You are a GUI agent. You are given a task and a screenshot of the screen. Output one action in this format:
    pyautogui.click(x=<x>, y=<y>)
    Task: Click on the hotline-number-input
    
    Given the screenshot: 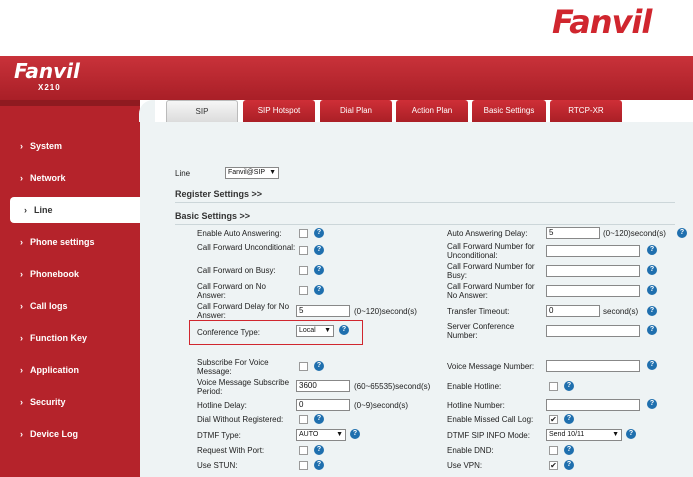 What is the action you would take?
    pyautogui.click(x=593, y=405)
    